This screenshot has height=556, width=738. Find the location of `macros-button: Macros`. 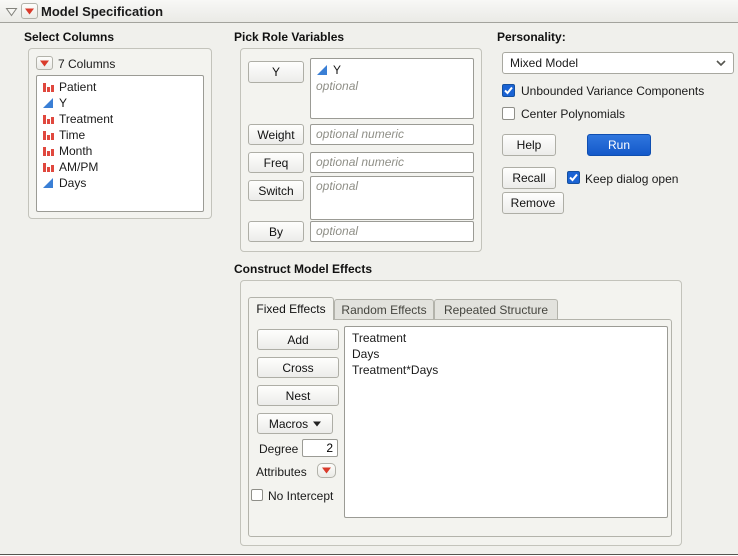

macros-button: Macros is located at coordinates (295, 423).